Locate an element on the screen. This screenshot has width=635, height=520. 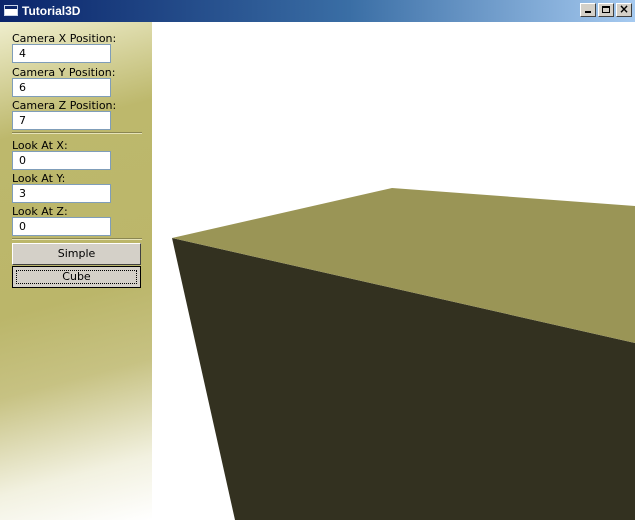
minimize-button is located at coordinates (588, 10).